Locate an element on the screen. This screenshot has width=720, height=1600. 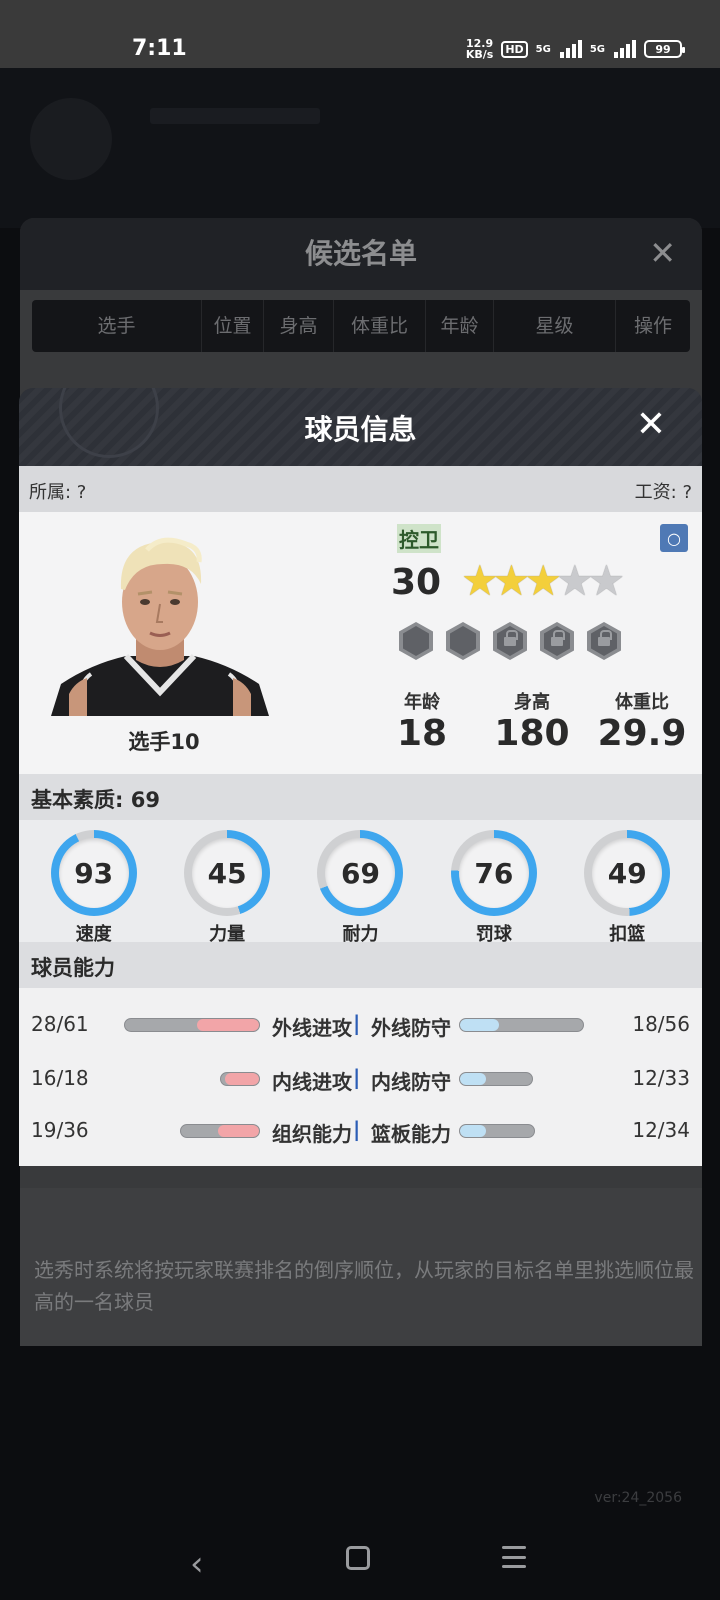
stat-gauge: 93 速度 is located at coordinates (94, 882).